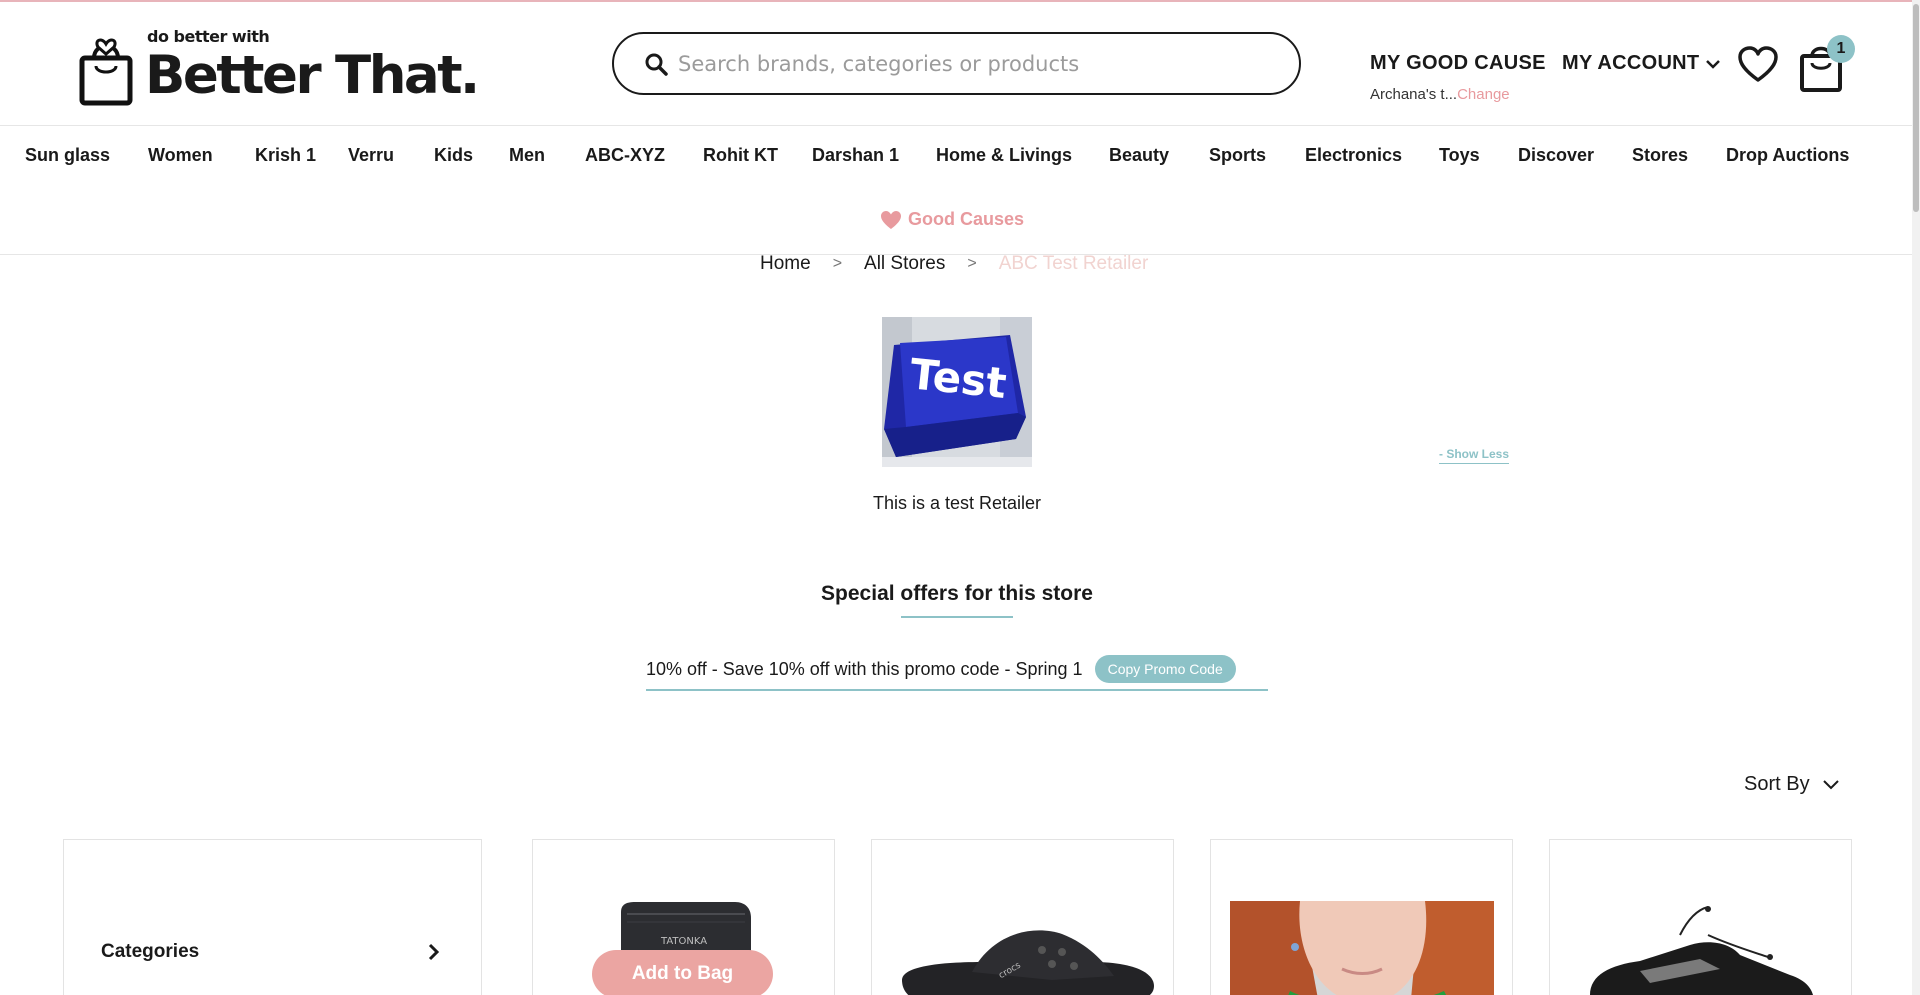 The width and height of the screenshot is (1920, 995). Describe the element at coordinates (67, 155) in the screenshot. I see `nav-item-sun-glass: Sun glass` at that location.